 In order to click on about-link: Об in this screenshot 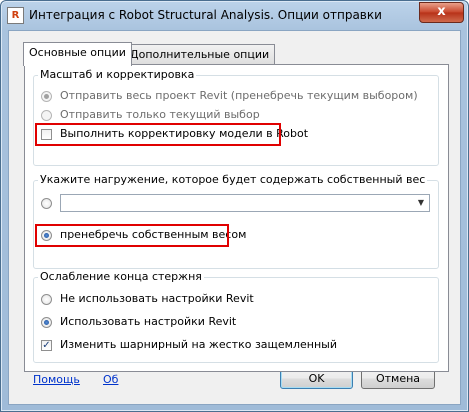, I will do `click(110, 379)`.